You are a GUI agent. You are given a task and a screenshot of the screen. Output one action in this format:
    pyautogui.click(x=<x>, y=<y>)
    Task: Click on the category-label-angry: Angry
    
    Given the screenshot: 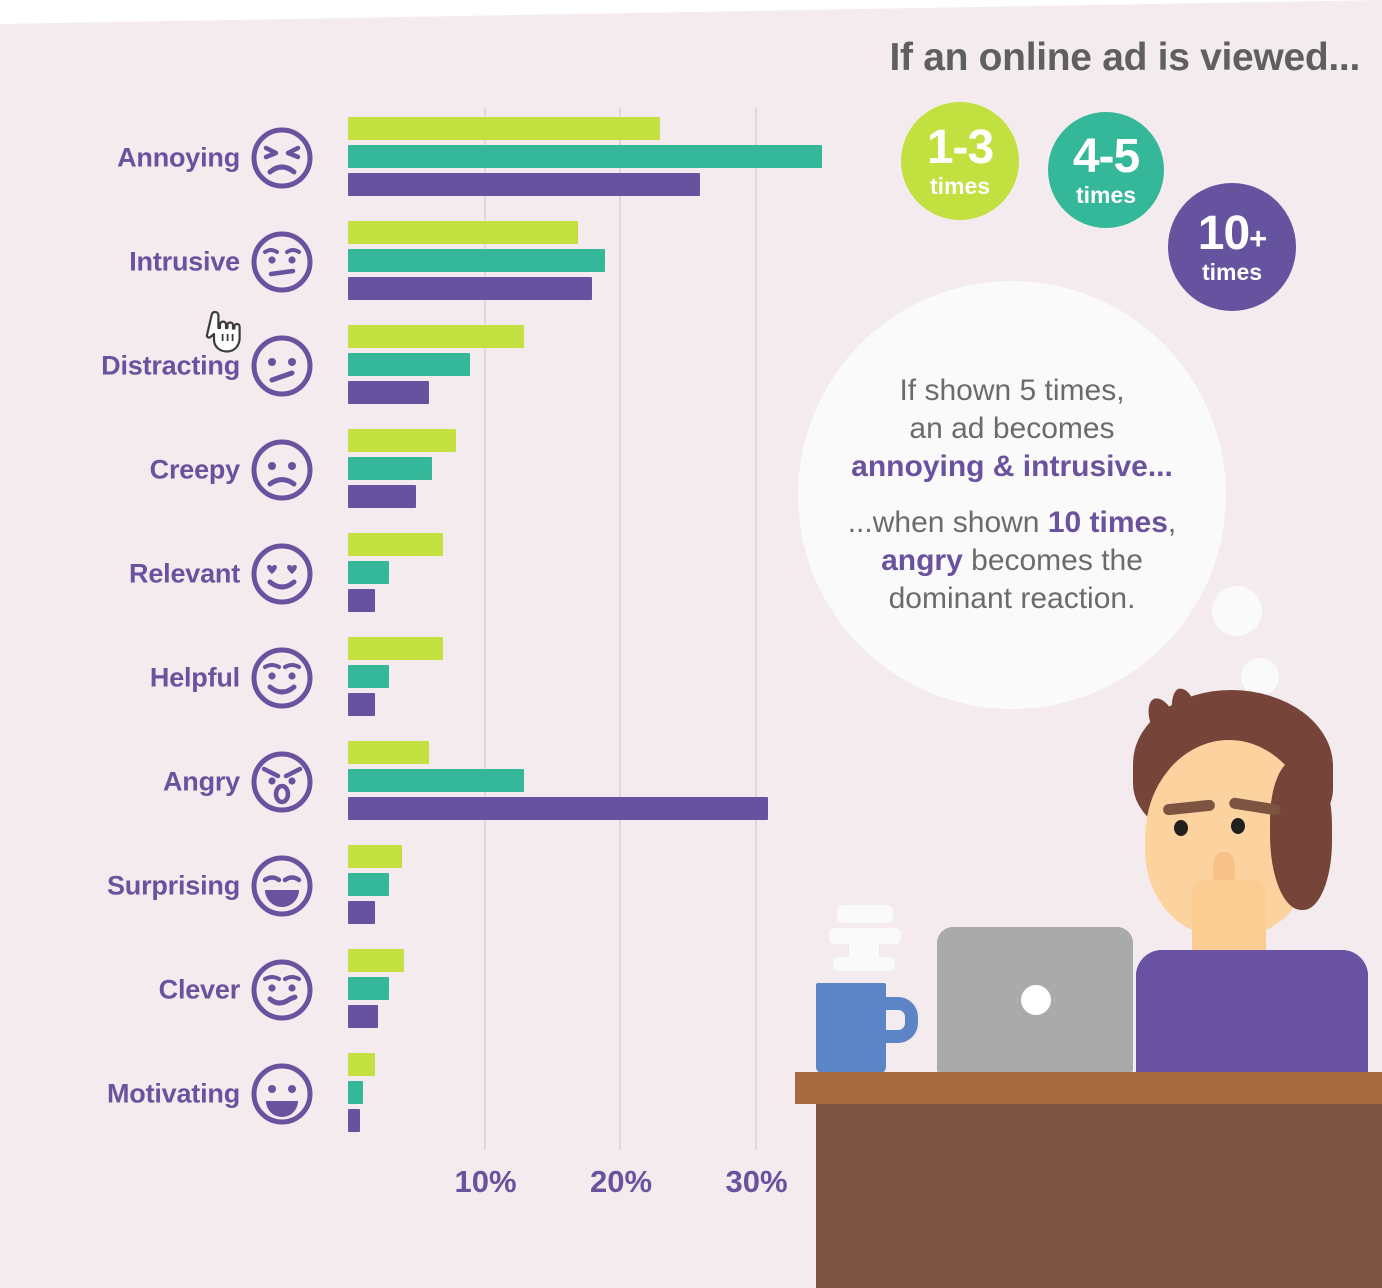 What is the action you would take?
    pyautogui.click(x=201, y=781)
    